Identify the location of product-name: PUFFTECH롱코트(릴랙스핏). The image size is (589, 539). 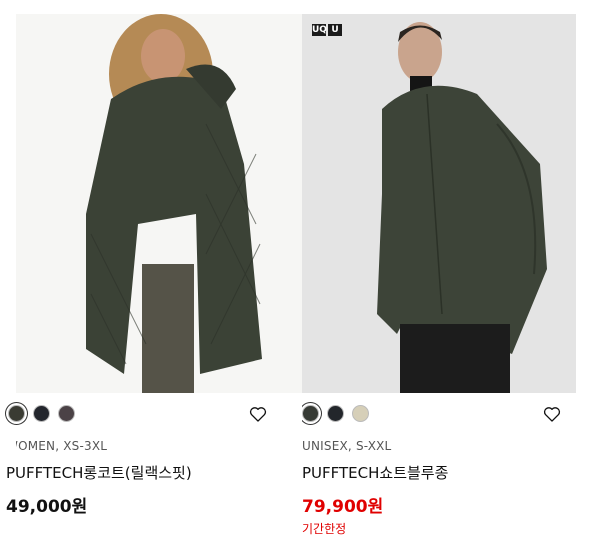
(99, 472).